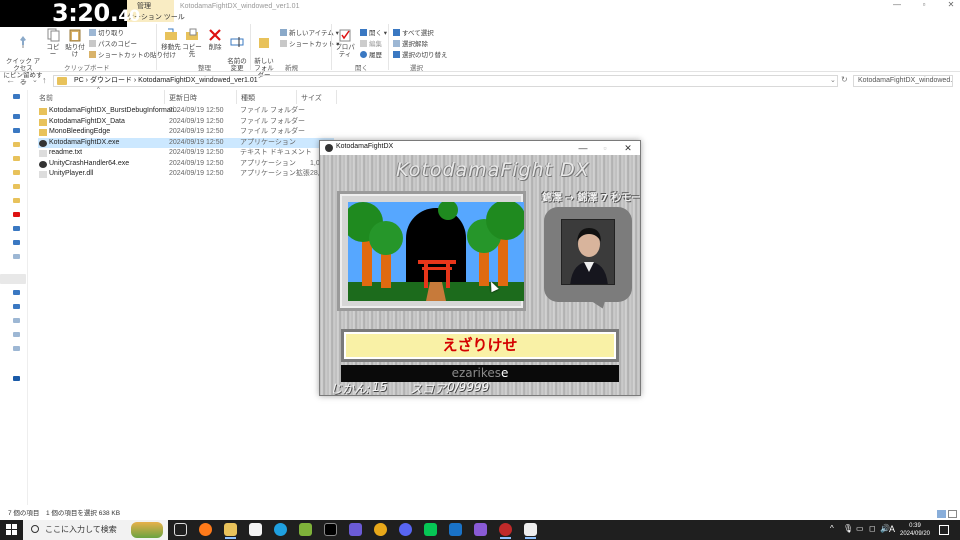 The height and width of the screenshot is (540, 960). I want to click on windows-start-icon, so click(12, 530).